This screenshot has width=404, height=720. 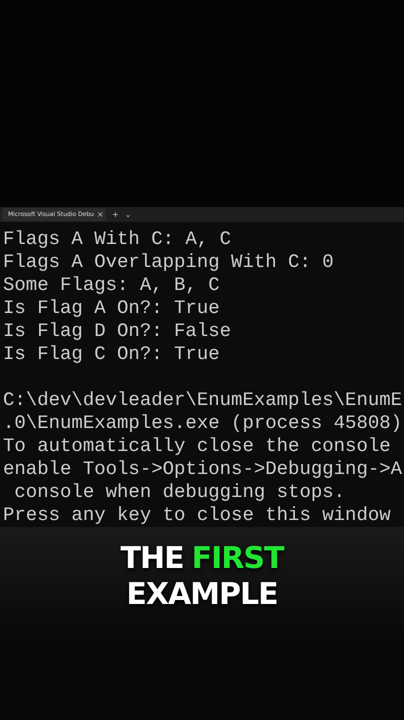 What do you see at coordinates (203, 400) in the screenshot?
I see `console-line: C:\dev\devleader\EnumExamples\EnumE` at bounding box center [203, 400].